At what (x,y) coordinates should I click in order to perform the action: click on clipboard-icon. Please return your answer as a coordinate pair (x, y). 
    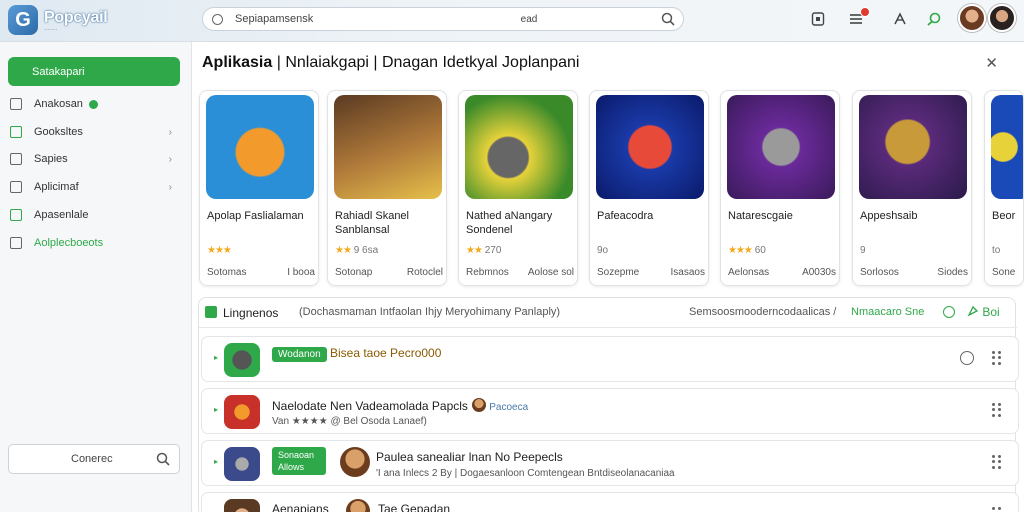
    Looking at the image, I should click on (818, 19).